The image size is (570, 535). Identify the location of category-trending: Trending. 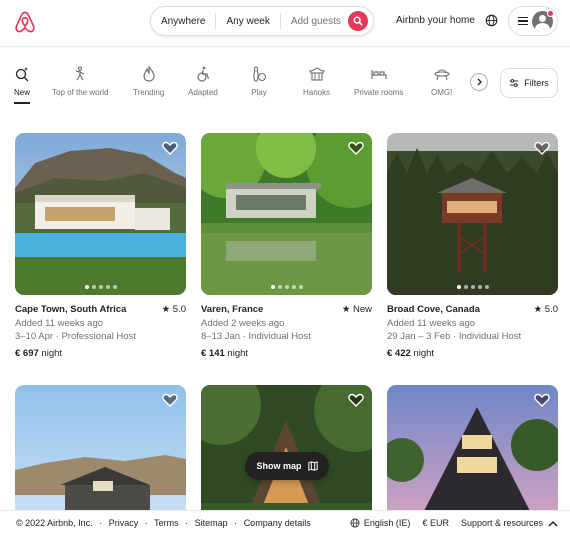
(148, 78).